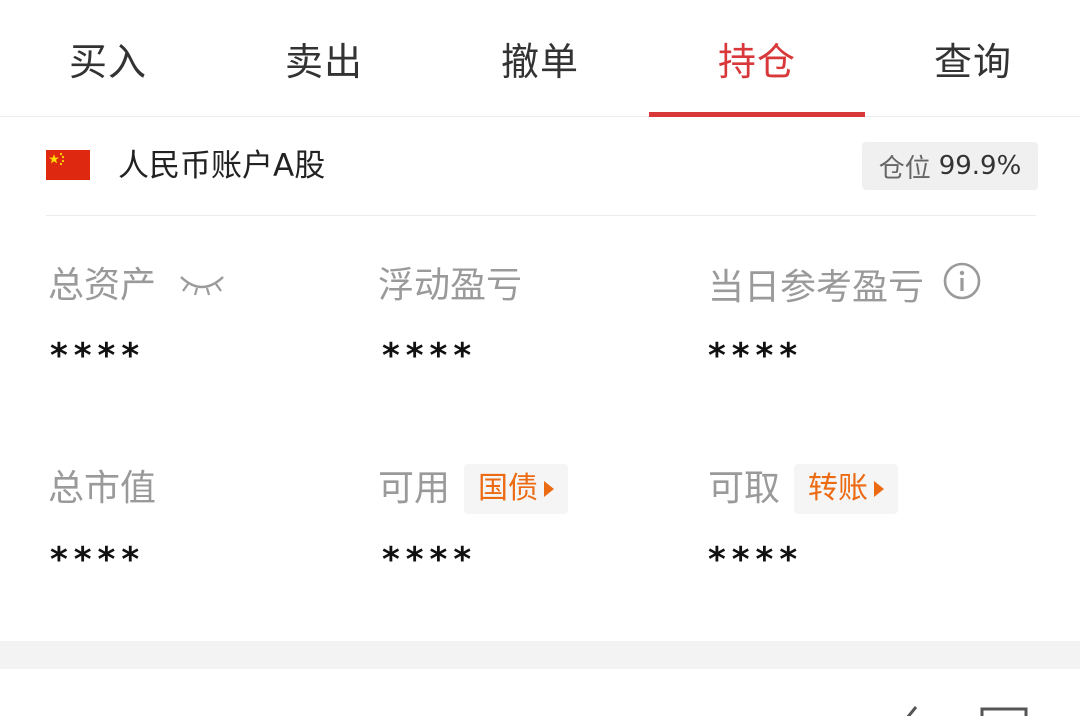 The width and height of the screenshot is (1080, 716). Describe the element at coordinates (107, 61) in the screenshot. I see `tab-label: 买入` at that location.